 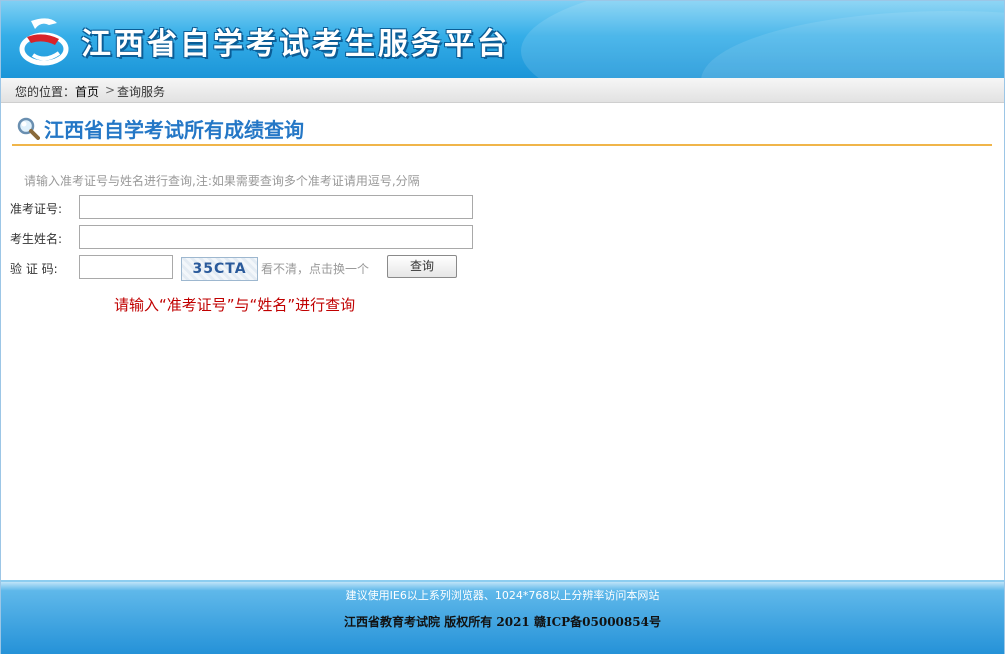 What do you see at coordinates (502, 595) in the screenshot?
I see `footer-browser-notice: 建议使用IE6以上系列浏览器、1024*768以上分辨率访问本网站` at bounding box center [502, 595].